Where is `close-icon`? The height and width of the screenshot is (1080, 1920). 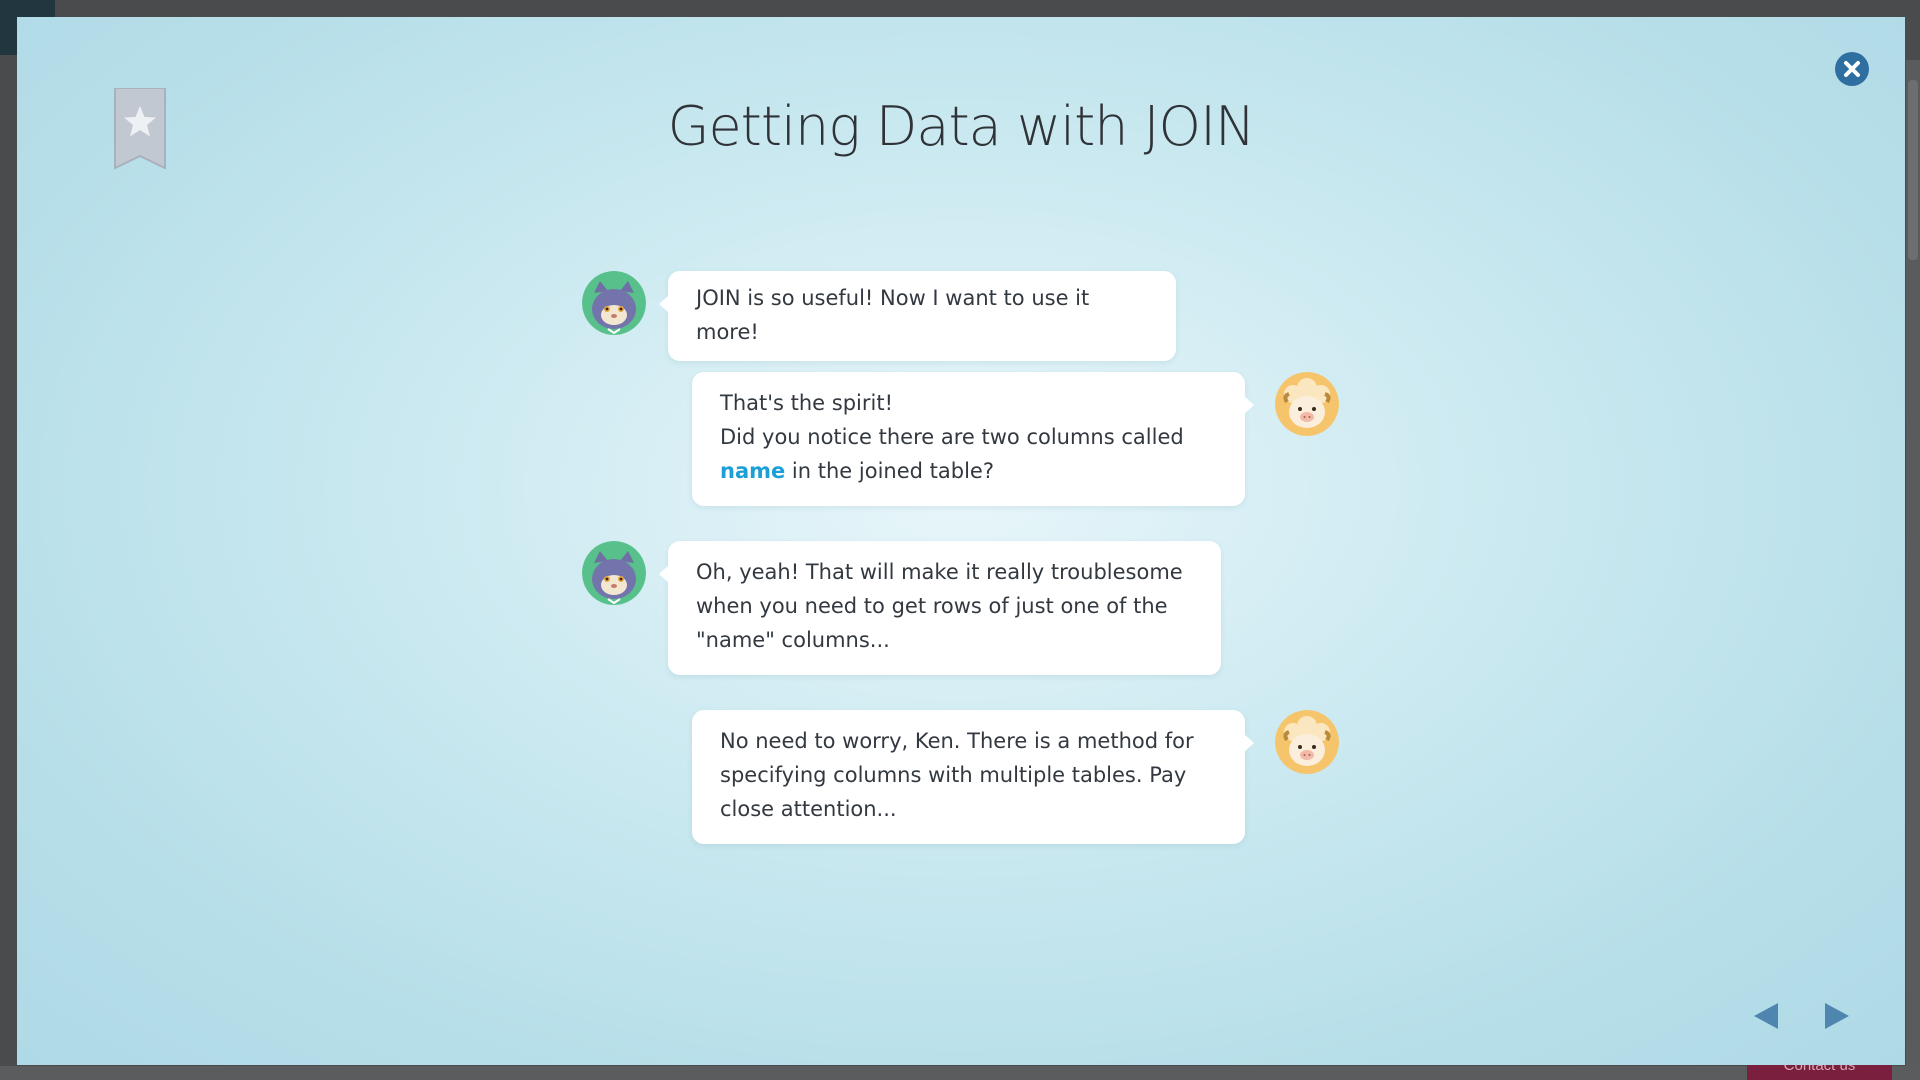
close-icon is located at coordinates (1852, 69).